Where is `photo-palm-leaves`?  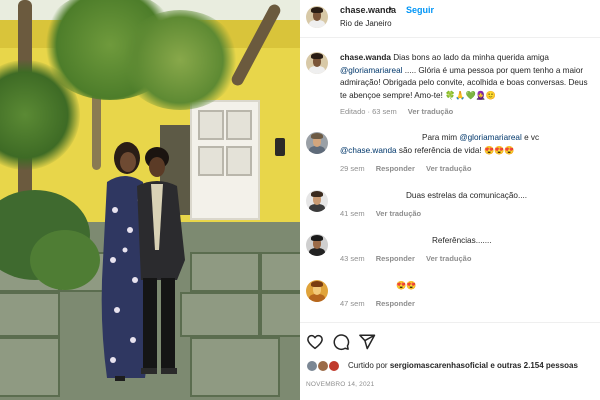
photo-palm-leaves is located at coordinates (180, 60).